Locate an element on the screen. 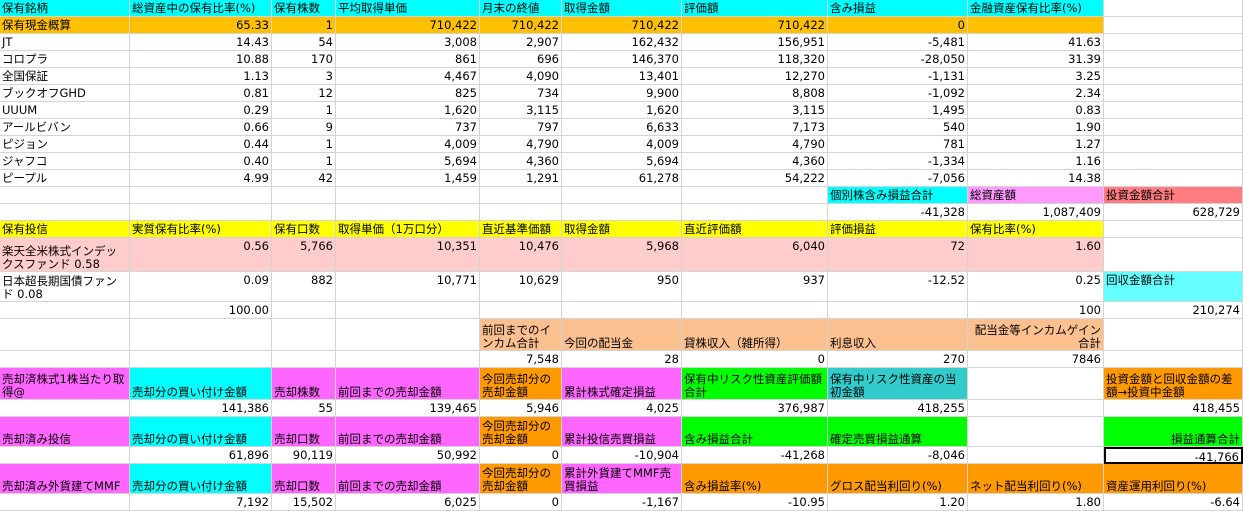  sheet-cell: 1.60 is located at coordinates (1036, 255).